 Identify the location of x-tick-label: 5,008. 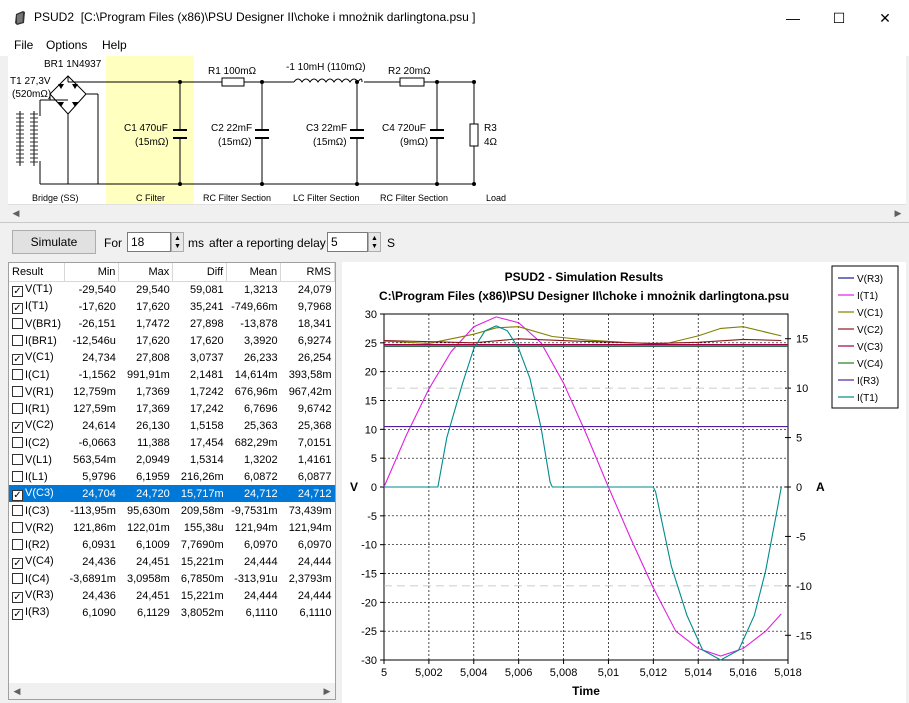
(564, 673).